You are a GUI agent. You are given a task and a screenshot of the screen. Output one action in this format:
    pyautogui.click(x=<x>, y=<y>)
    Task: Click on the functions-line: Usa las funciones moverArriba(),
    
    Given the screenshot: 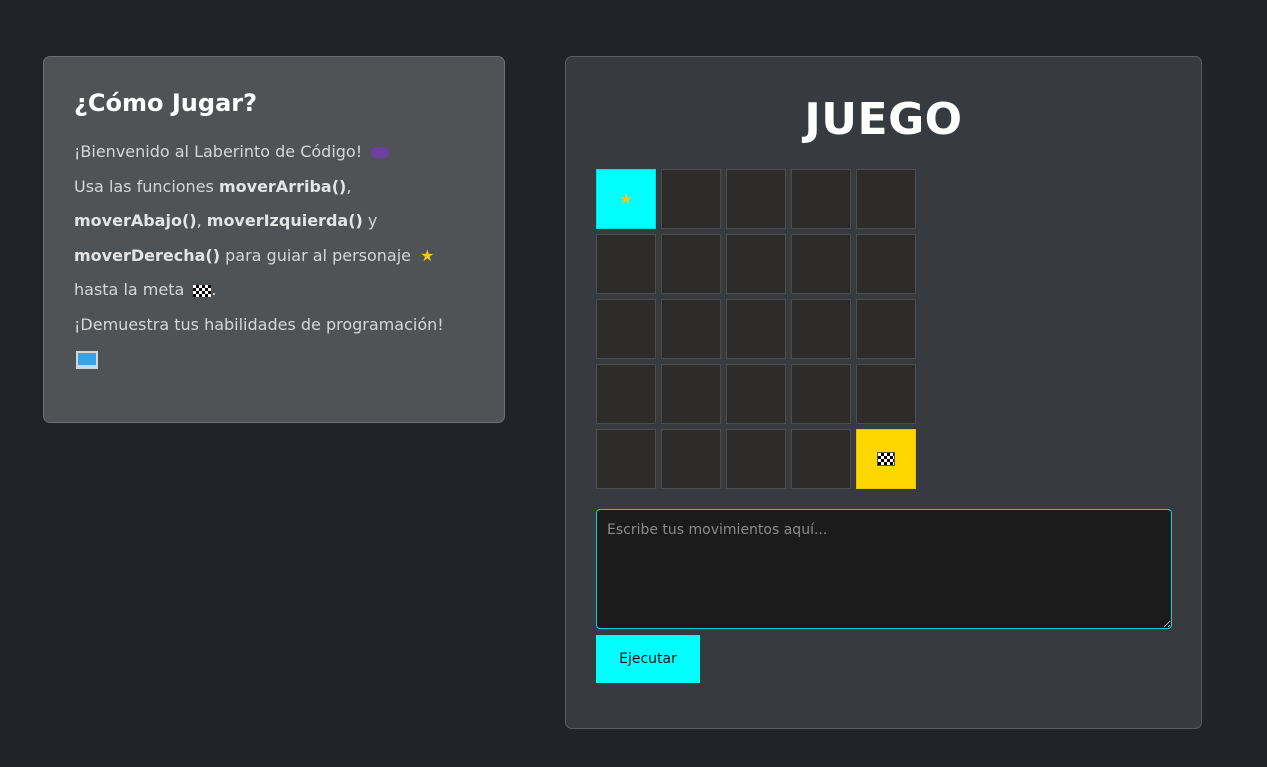 What is the action you would take?
    pyautogui.click(x=274, y=187)
    